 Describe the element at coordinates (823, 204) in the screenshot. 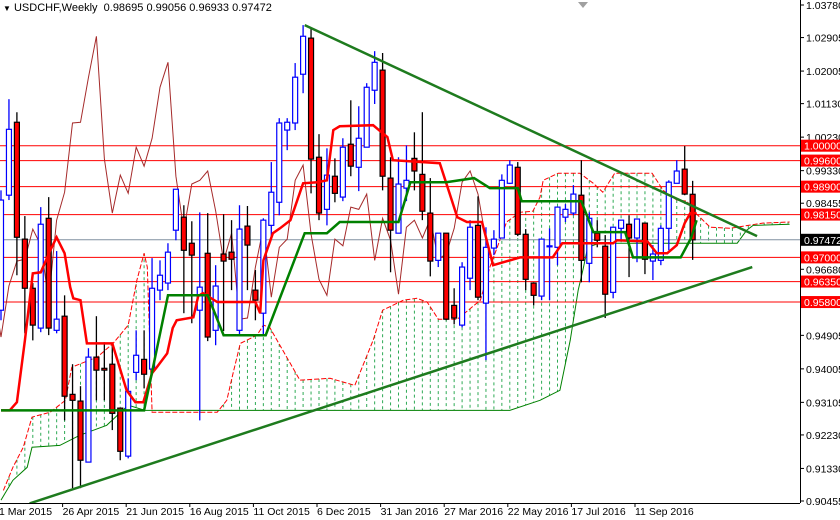

I see `price-tick-label: 0.98455` at that location.